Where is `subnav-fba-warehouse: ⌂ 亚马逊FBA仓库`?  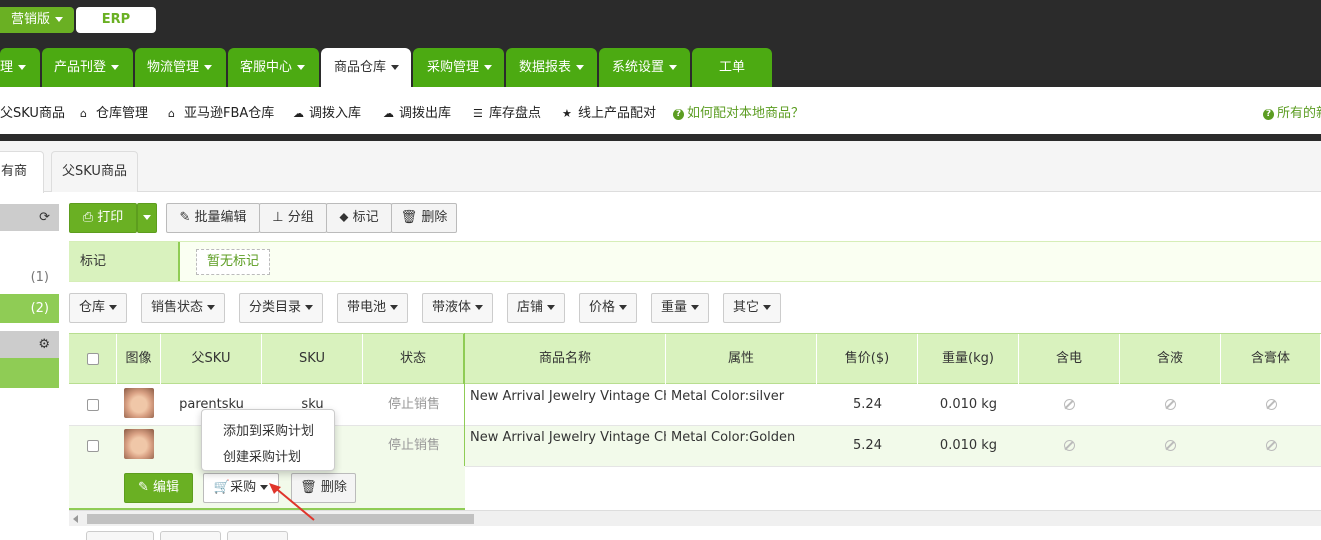
subnav-fba-warehouse: ⌂ 亚马逊FBA仓库 is located at coordinates (221, 111).